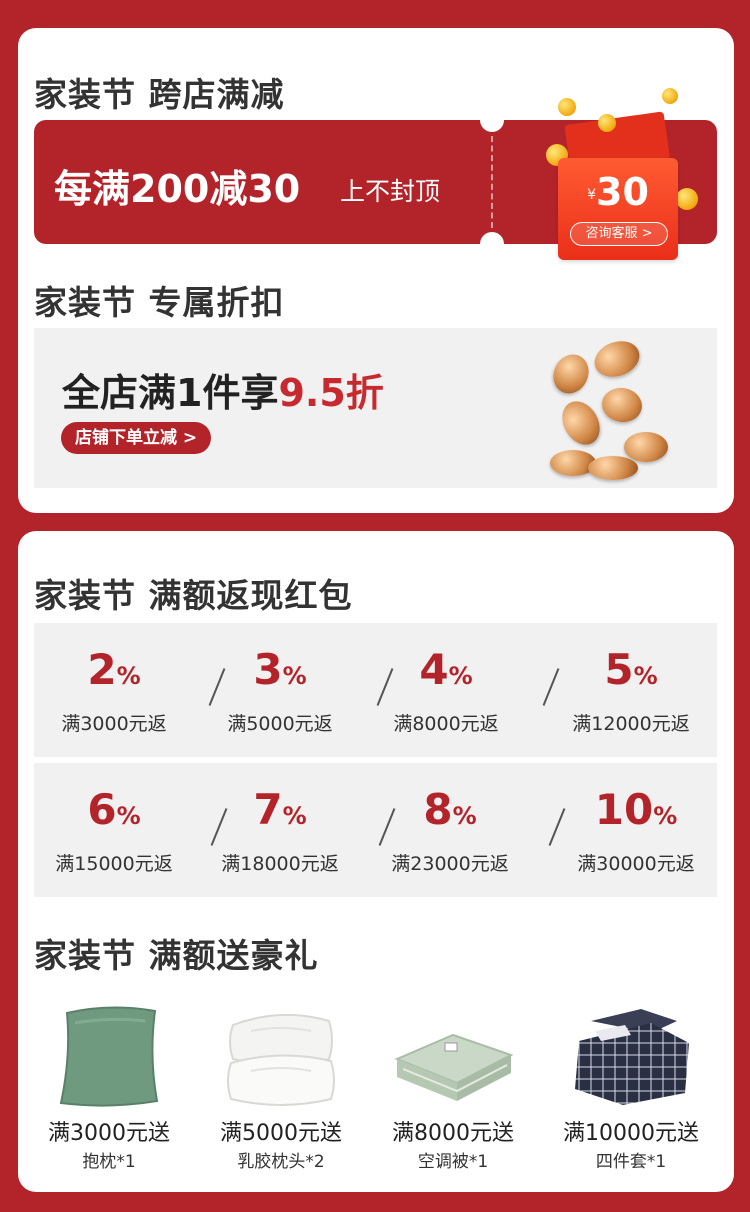 This screenshot has width=750, height=1212. What do you see at coordinates (631, 1162) in the screenshot?
I see `gift-name: 四件套*1` at bounding box center [631, 1162].